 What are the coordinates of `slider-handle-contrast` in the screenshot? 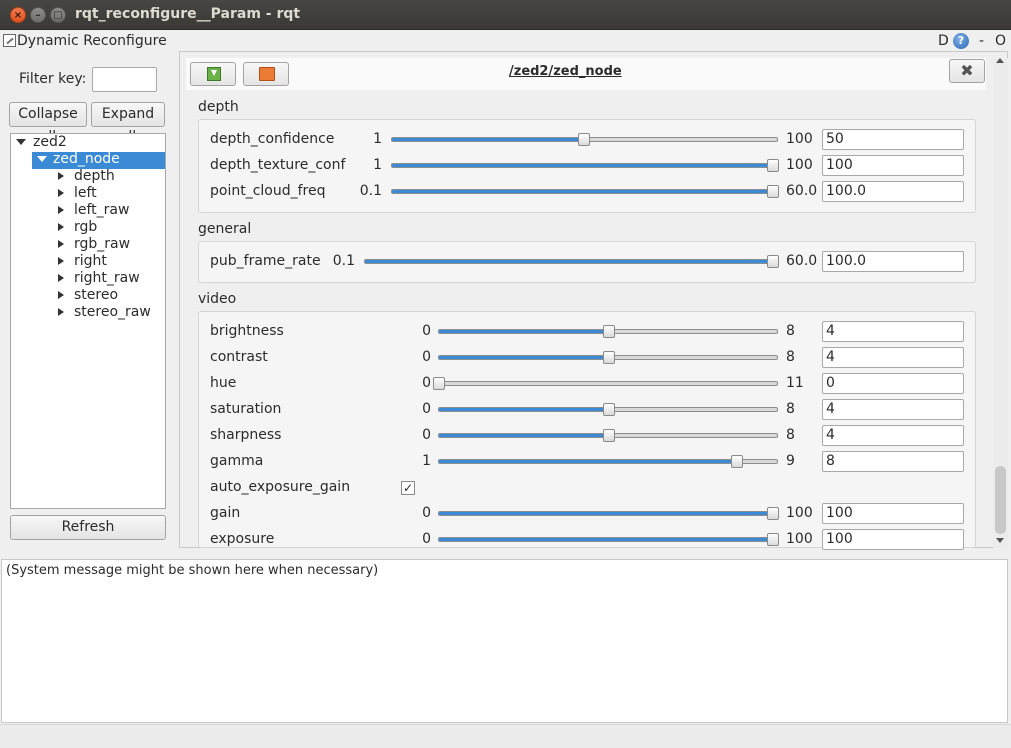 It's located at (609, 357).